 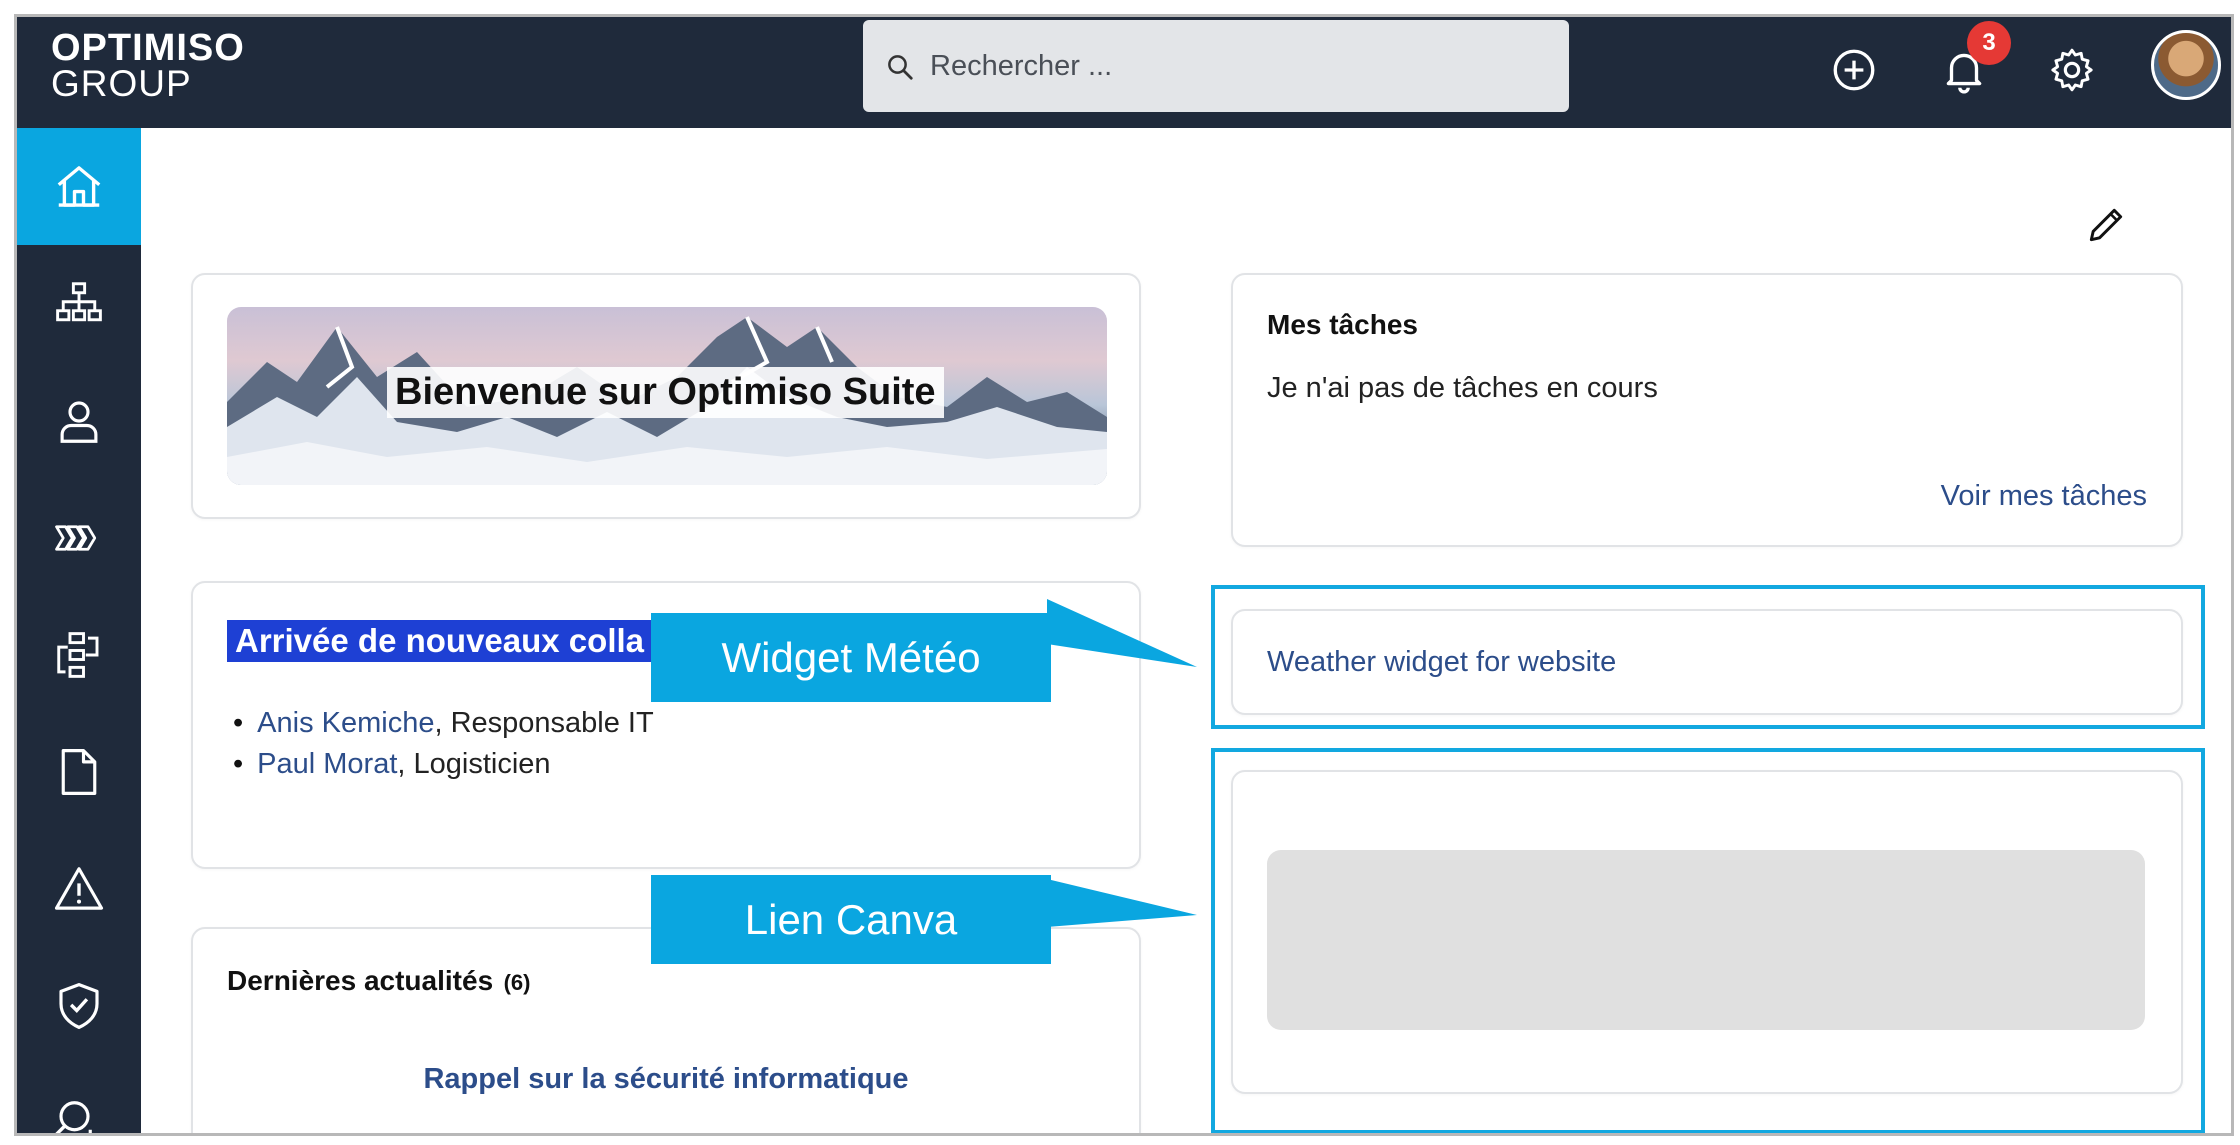 I want to click on sidebar-item-home, so click(x=79, y=186).